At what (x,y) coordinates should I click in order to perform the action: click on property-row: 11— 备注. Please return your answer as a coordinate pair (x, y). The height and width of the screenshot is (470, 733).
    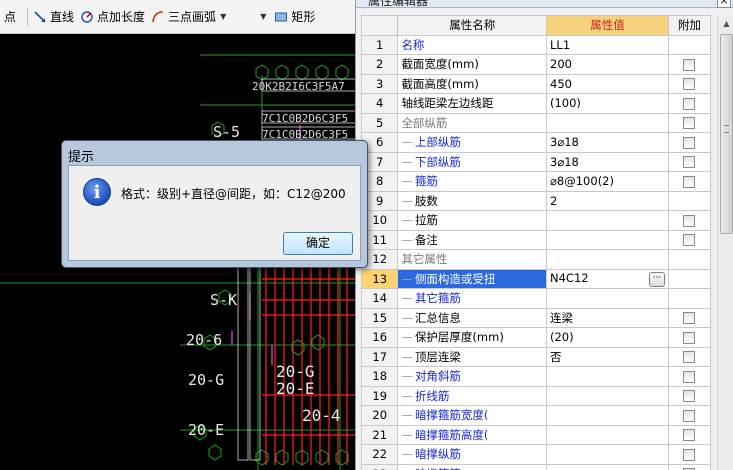
    Looking at the image, I should click on (536, 239).